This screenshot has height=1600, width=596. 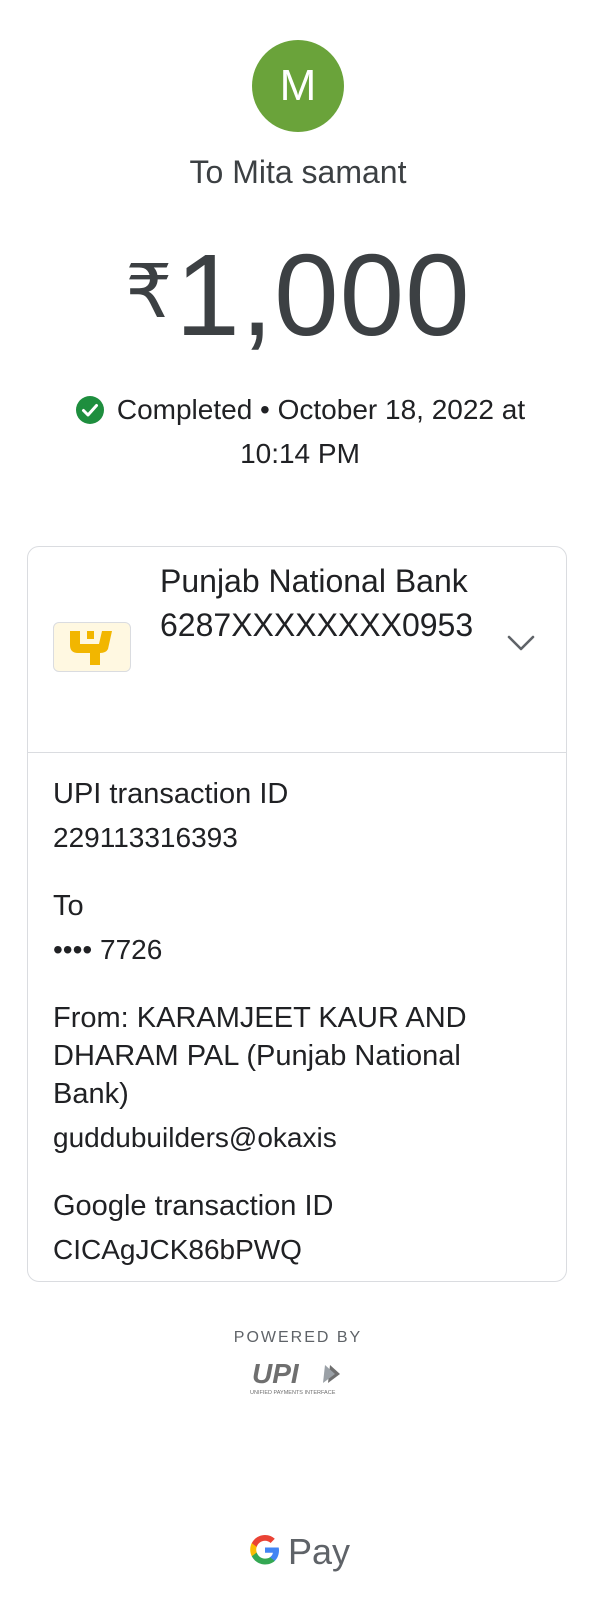 I want to click on google-transaction-label: Google transaction ID, so click(x=193, y=1206).